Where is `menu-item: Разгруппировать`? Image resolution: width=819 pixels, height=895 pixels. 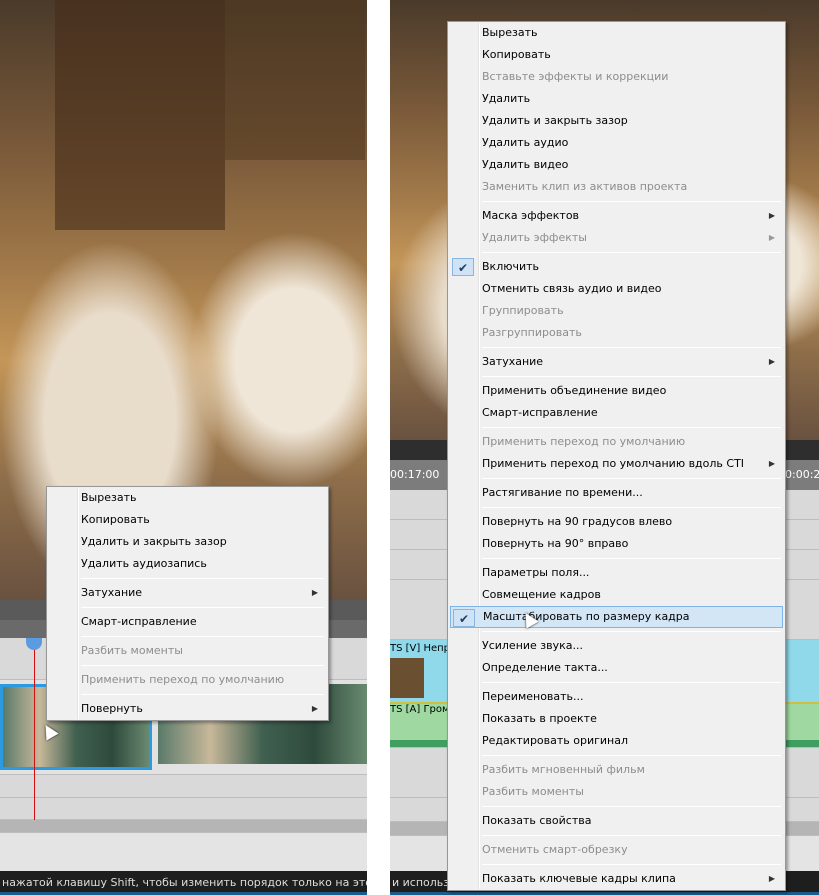
menu-item: Разгруппировать is located at coordinates (616, 333).